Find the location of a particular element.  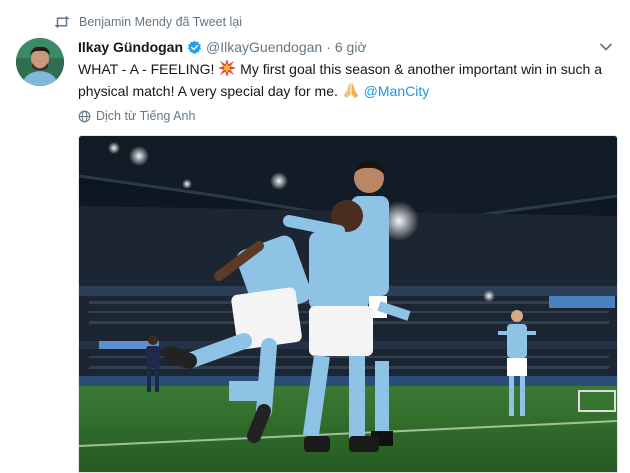

folded-hands-emoji-icon is located at coordinates (350, 90).